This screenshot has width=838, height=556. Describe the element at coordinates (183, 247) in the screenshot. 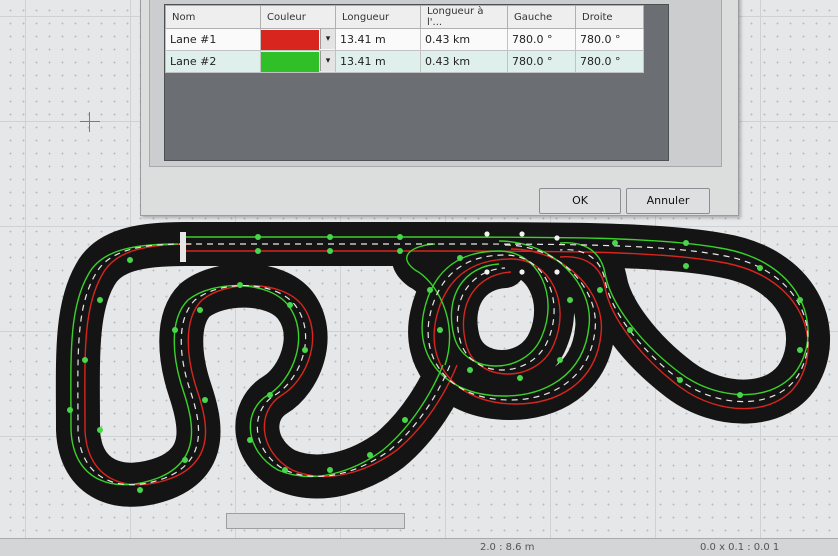

I see `start-finish-line` at that location.